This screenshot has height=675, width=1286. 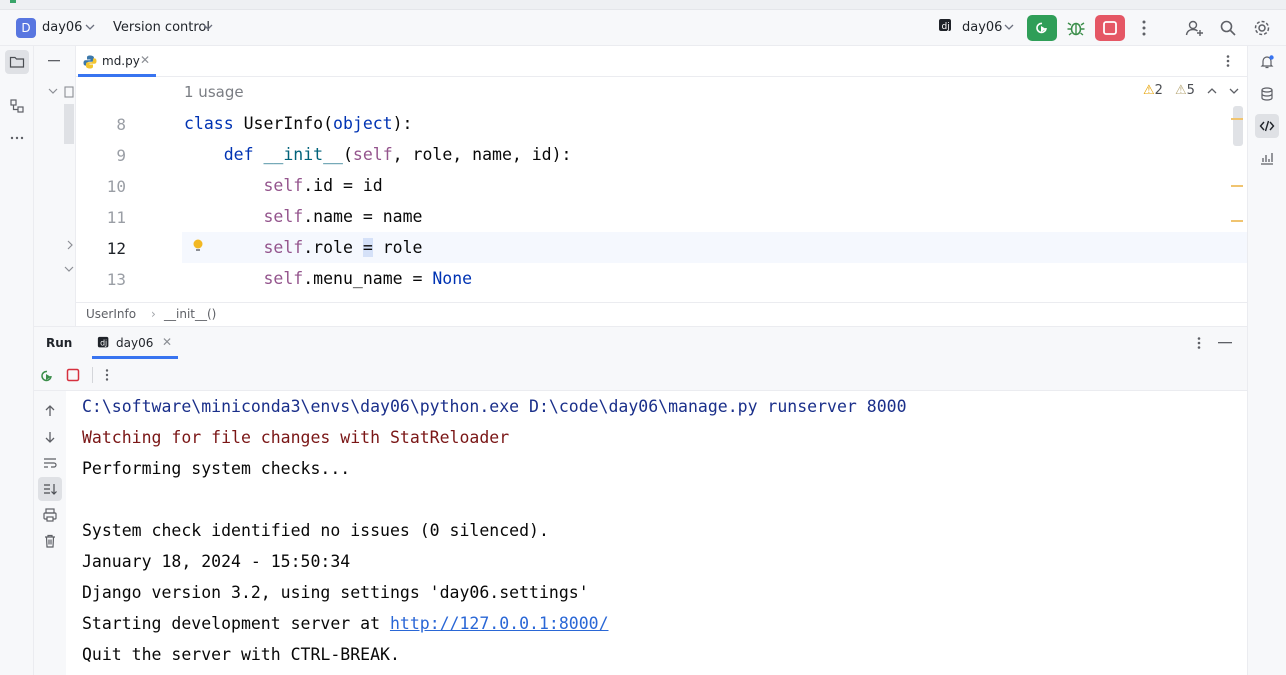 What do you see at coordinates (145, 60) in the screenshot?
I see `tab-close-icon: ✕` at bounding box center [145, 60].